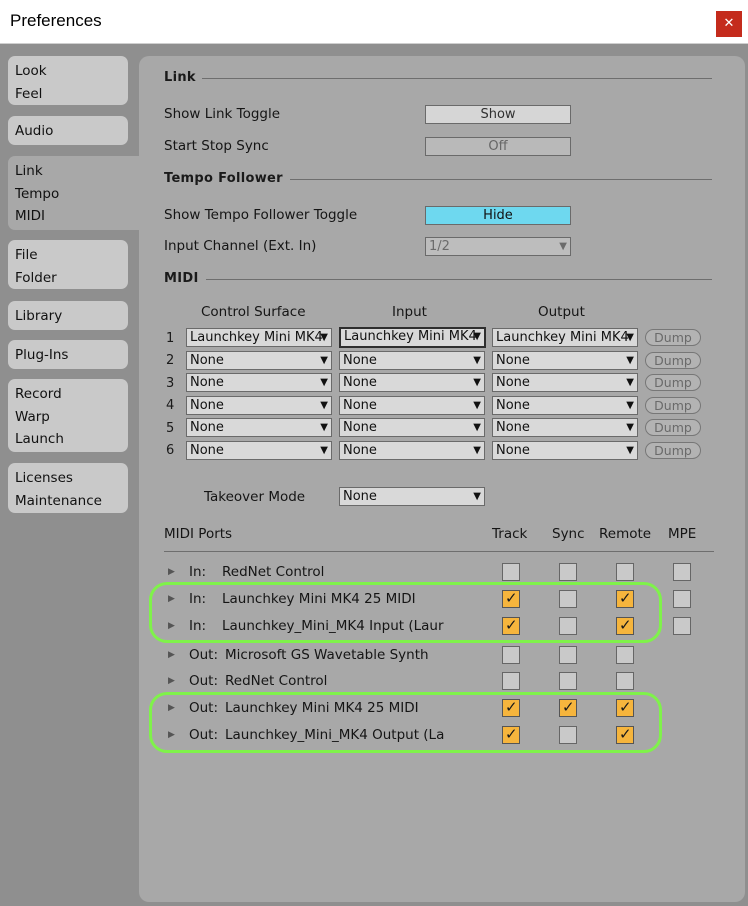 The height and width of the screenshot is (906, 748). I want to click on tab-label: Feel, so click(29, 93).